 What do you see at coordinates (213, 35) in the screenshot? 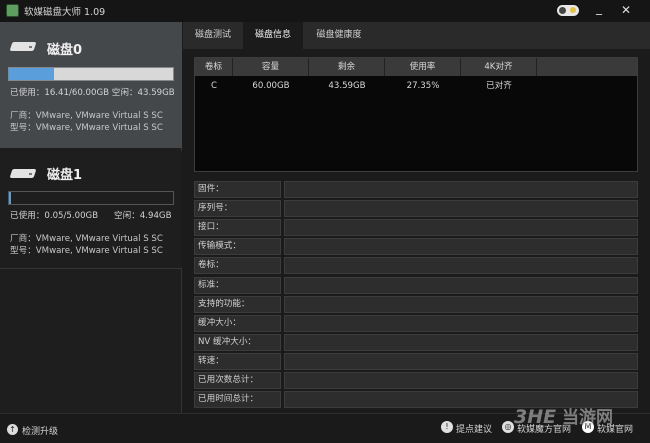
I see `tab-disk-test: 磁盘测试` at bounding box center [213, 35].